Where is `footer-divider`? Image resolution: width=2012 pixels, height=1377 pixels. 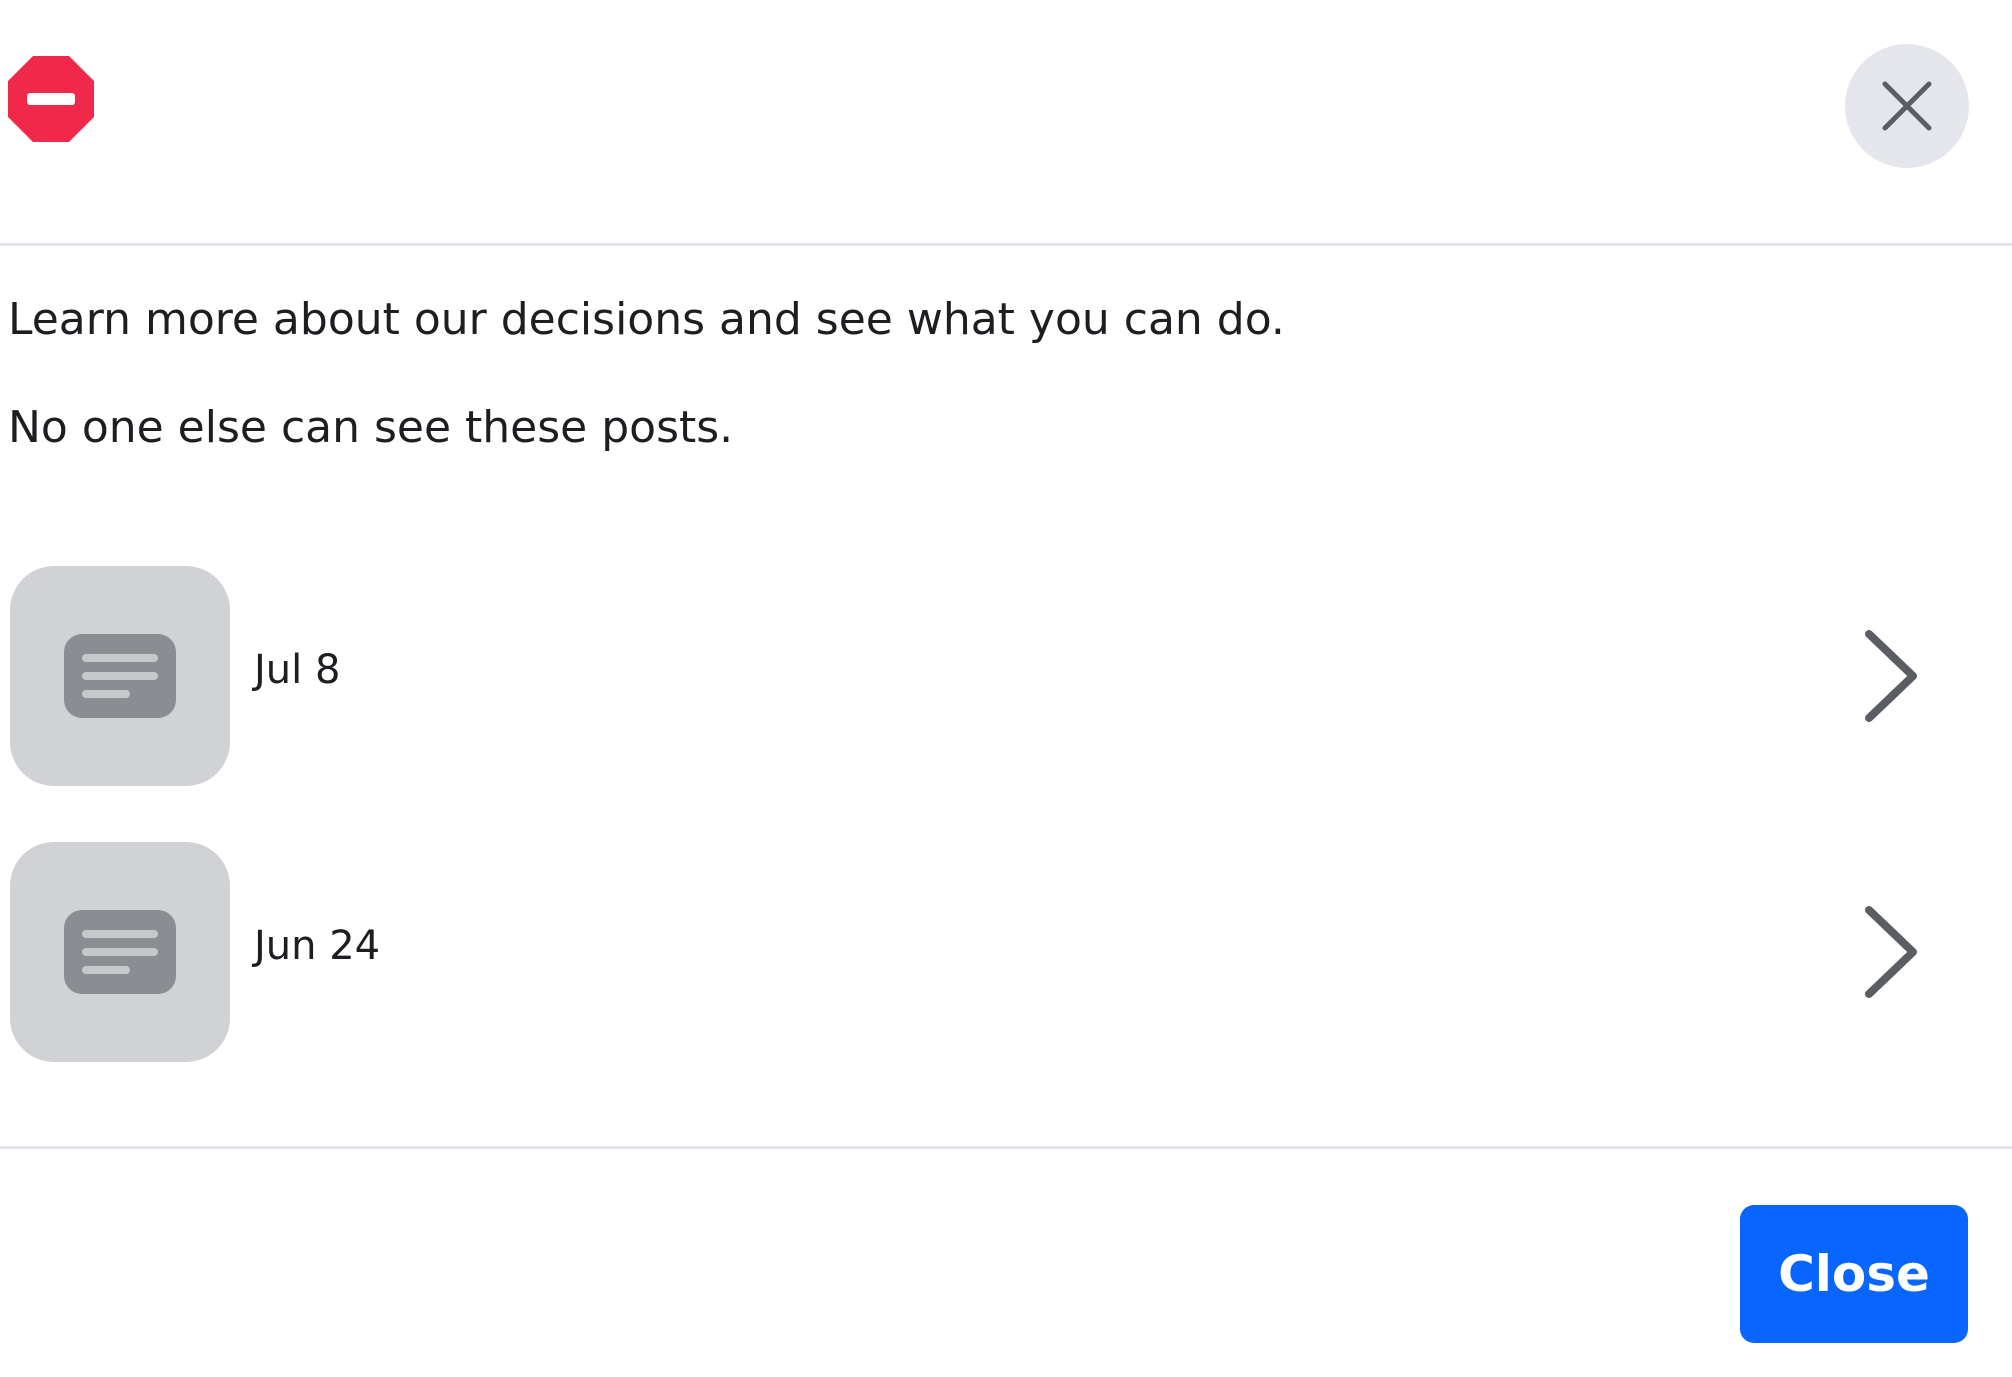
footer-divider is located at coordinates (1006, 1147).